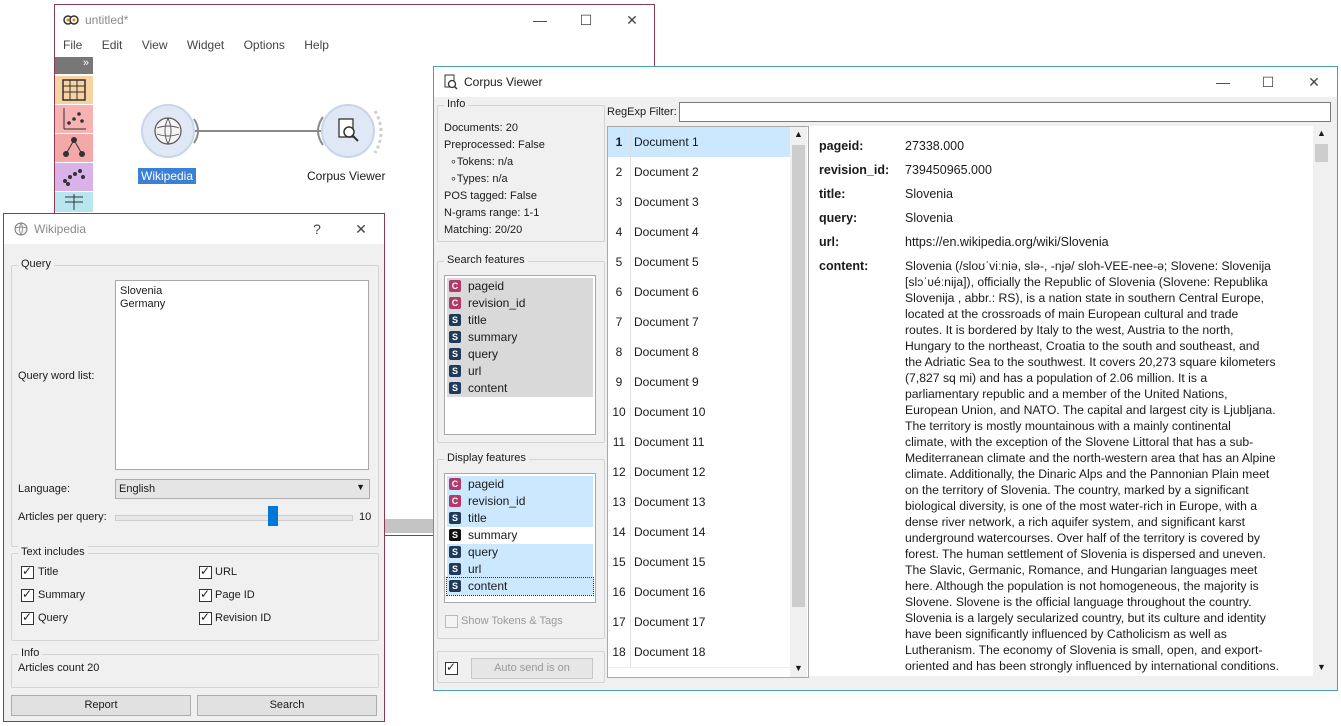  Describe the element at coordinates (699, 412) in the screenshot. I see `document-row: 10 Document 10` at that location.